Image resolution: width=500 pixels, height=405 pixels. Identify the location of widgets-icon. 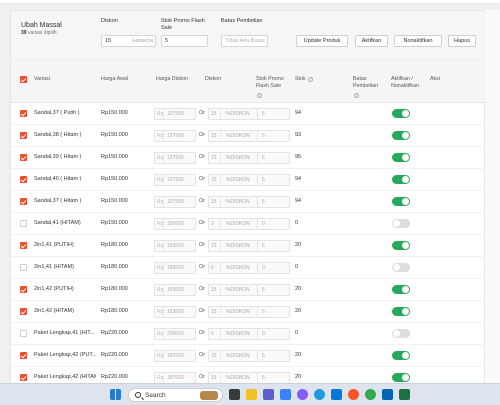
(285, 394).